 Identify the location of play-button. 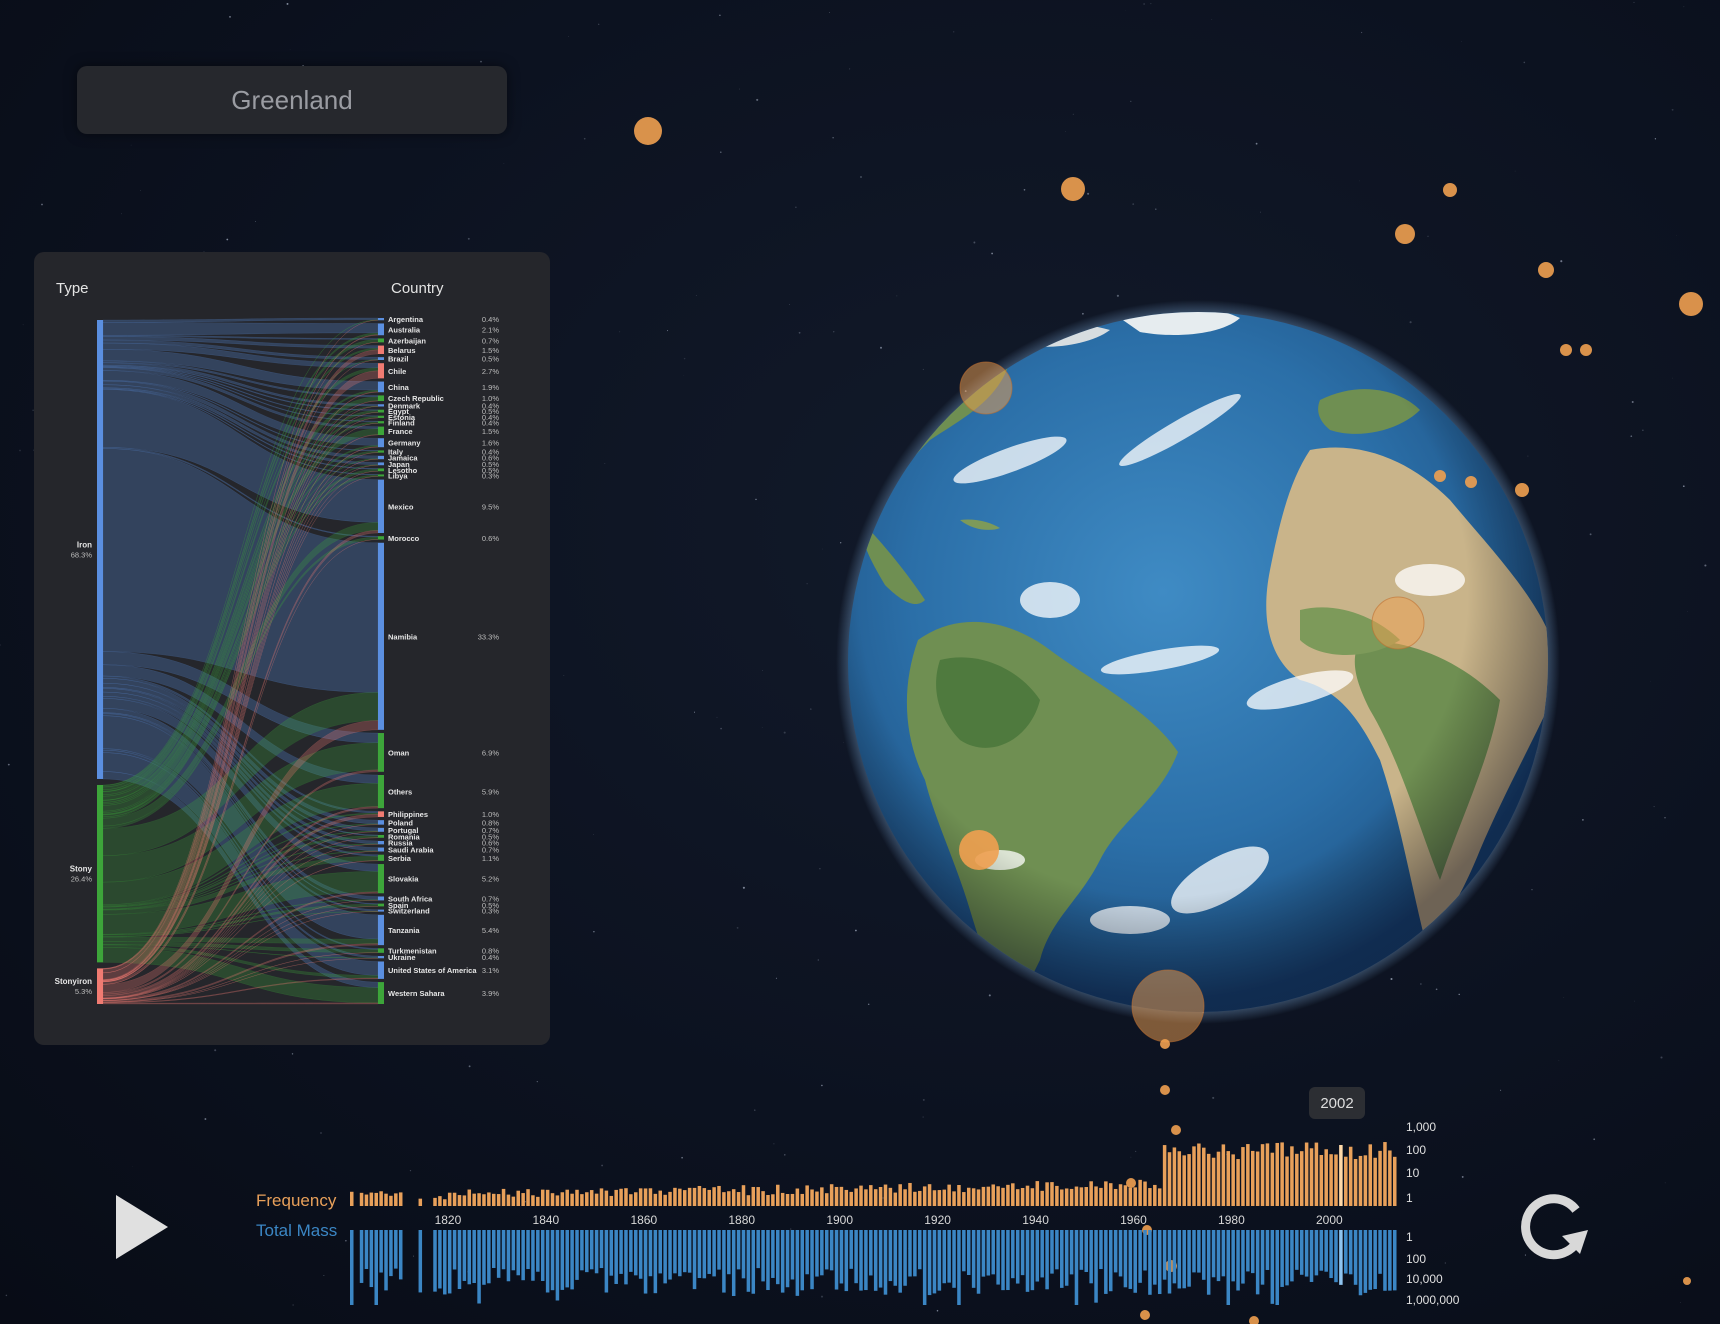
(142, 1227).